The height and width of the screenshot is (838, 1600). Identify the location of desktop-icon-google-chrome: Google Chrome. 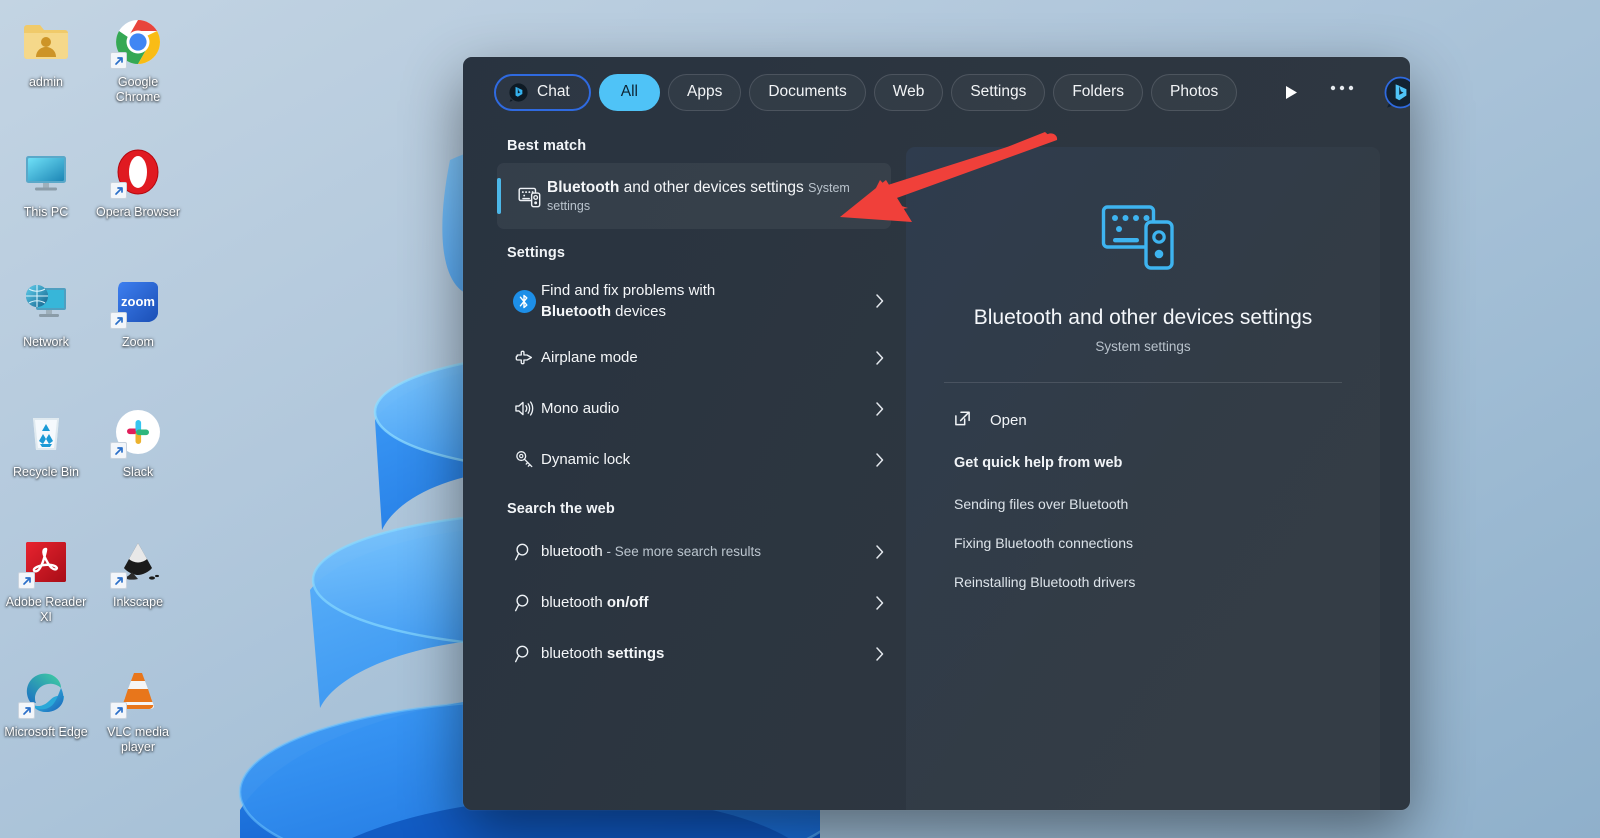
(138, 75).